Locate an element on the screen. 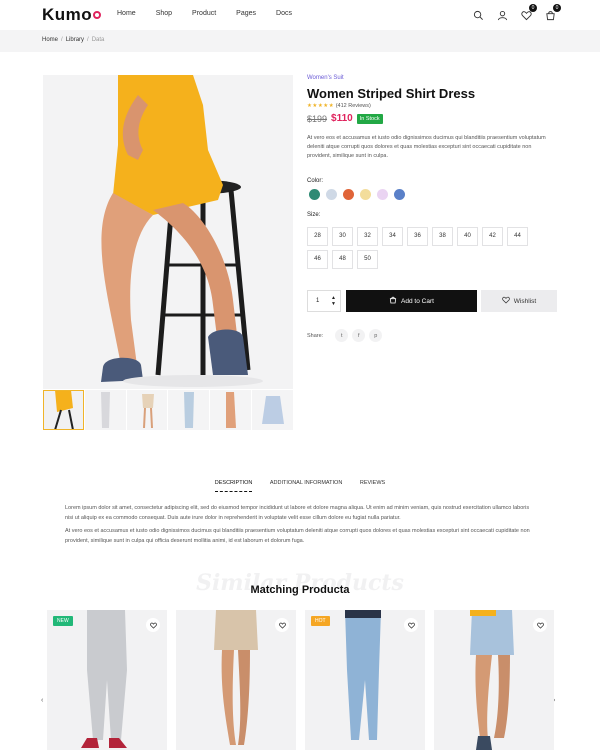 The height and width of the screenshot is (750, 600). breadcrumb-current: Data is located at coordinates (98, 40).